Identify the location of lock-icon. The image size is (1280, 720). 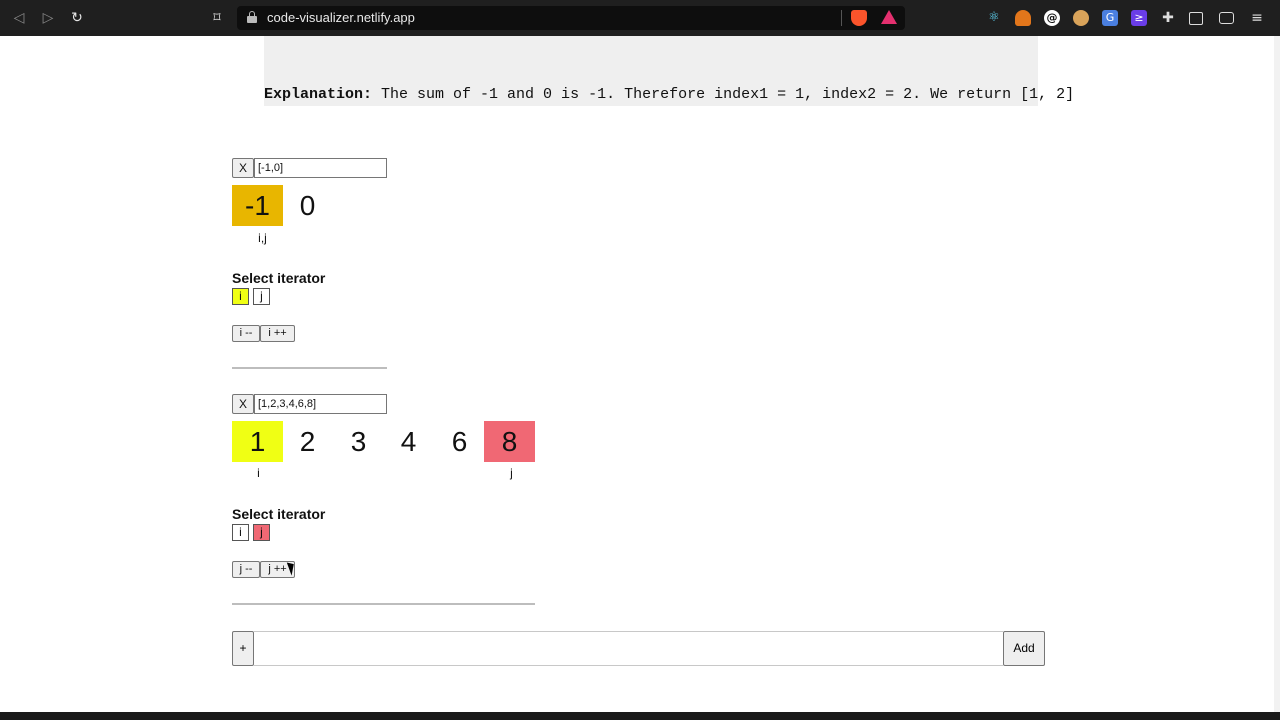
(252, 17).